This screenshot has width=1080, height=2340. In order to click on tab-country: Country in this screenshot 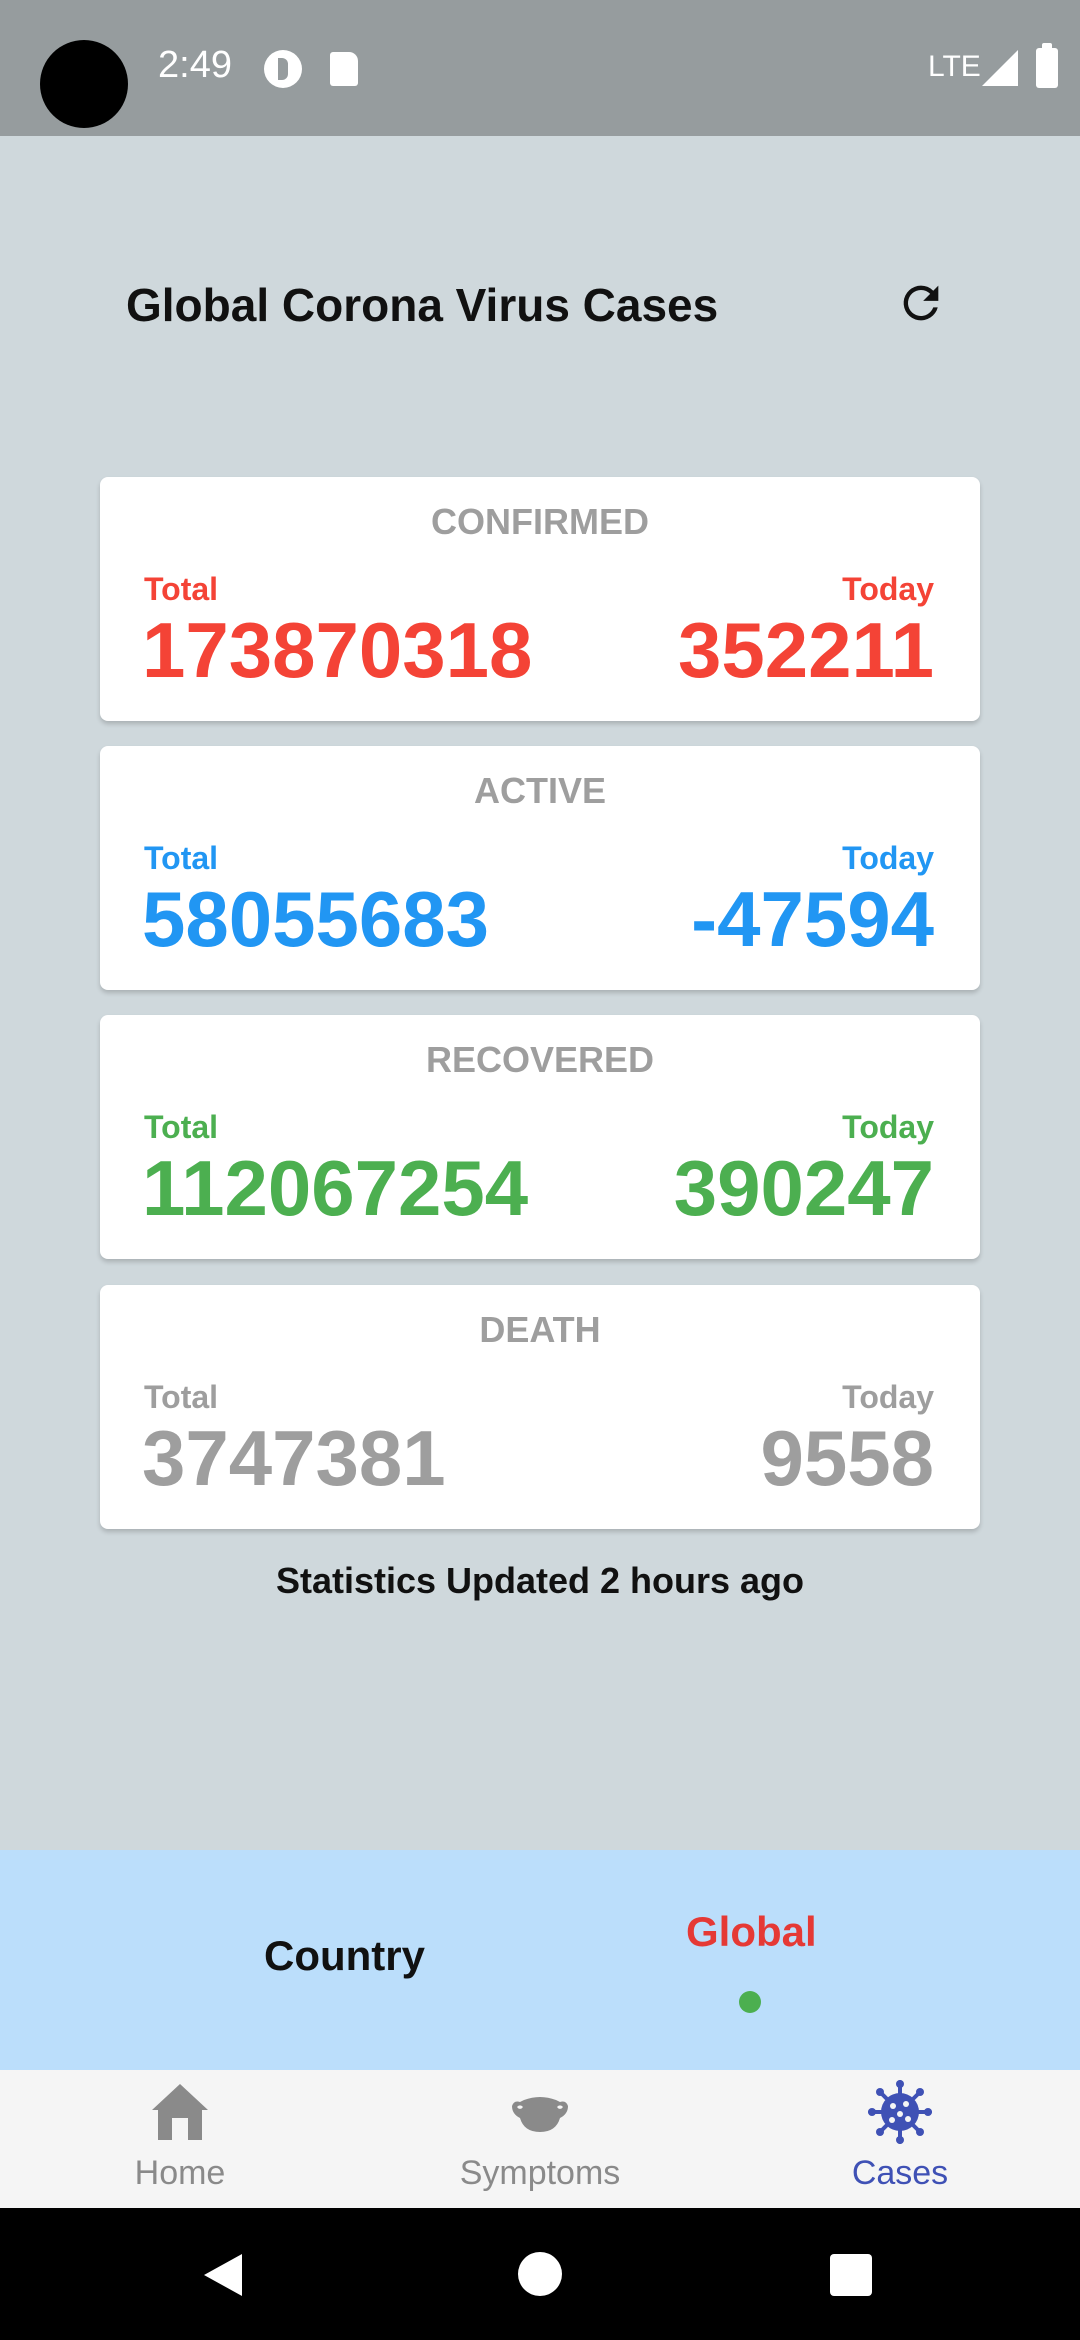, I will do `click(344, 1956)`.